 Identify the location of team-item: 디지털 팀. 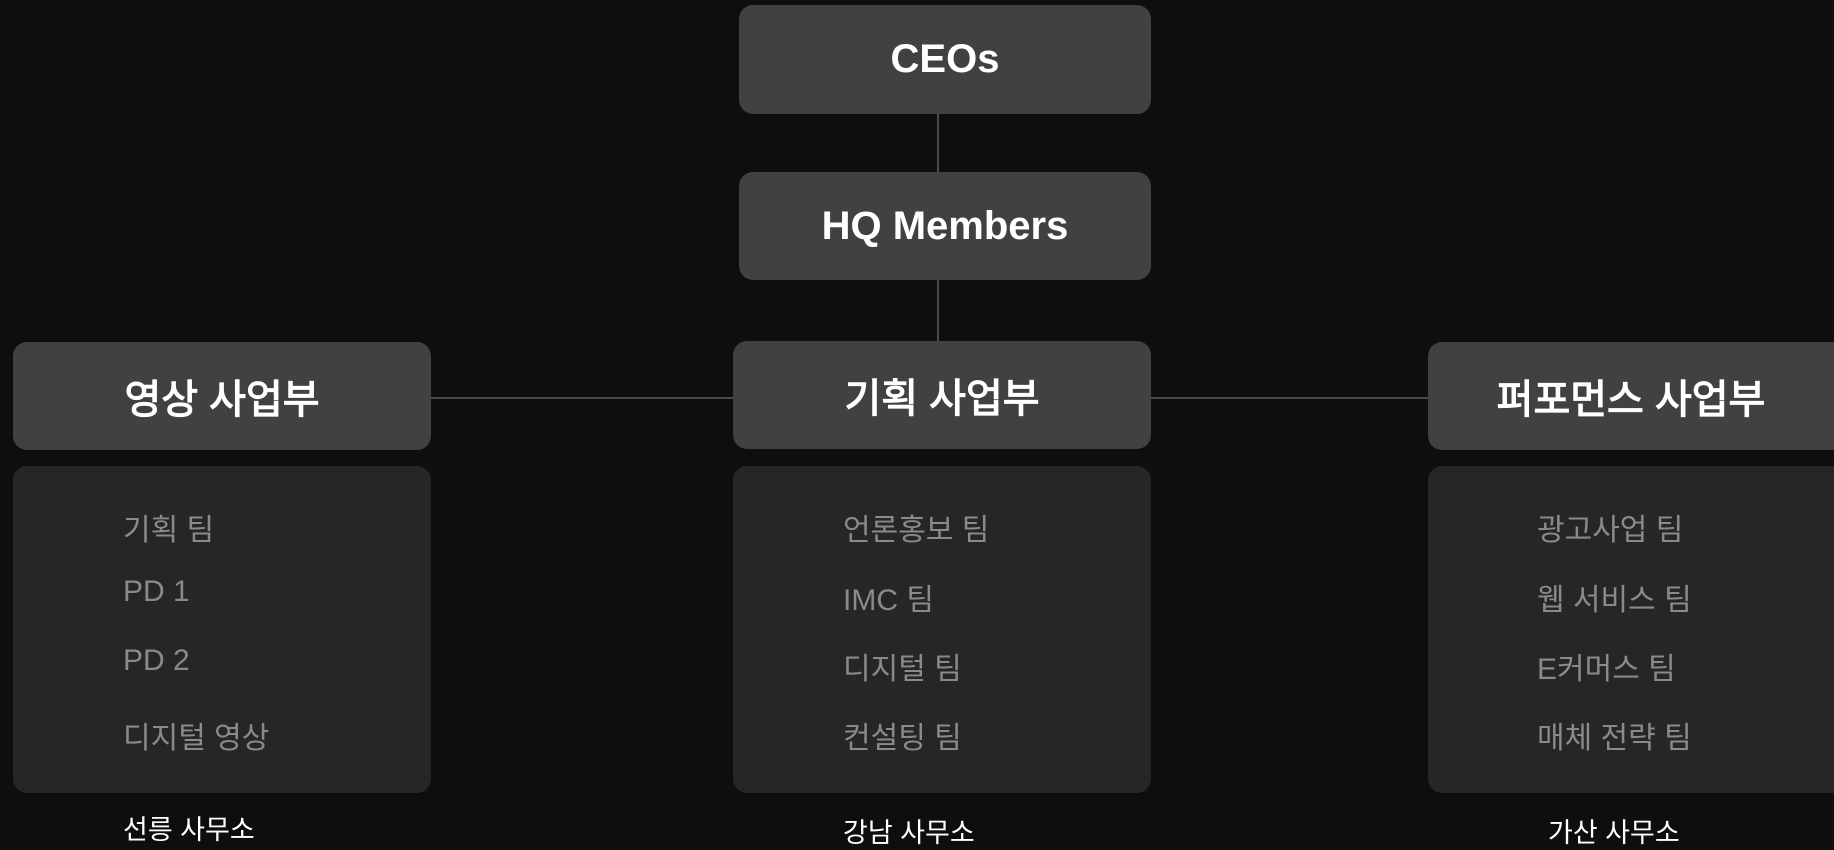
(902, 669).